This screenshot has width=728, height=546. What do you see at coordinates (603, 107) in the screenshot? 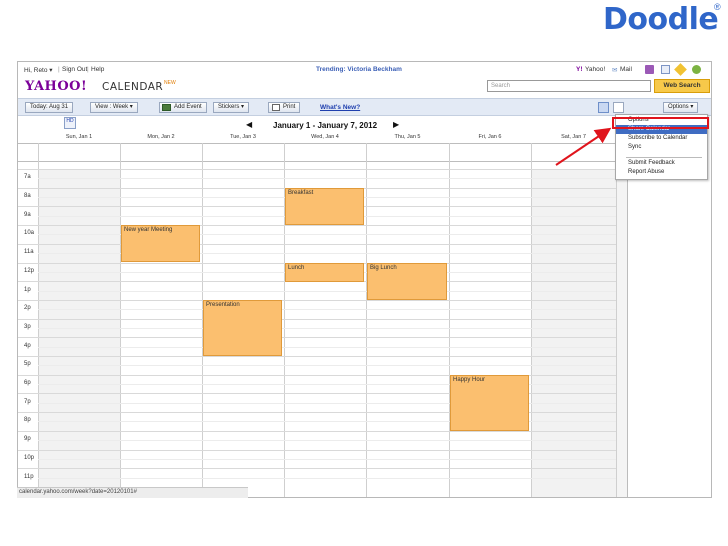
I see `layout-single-icon` at bounding box center [603, 107].